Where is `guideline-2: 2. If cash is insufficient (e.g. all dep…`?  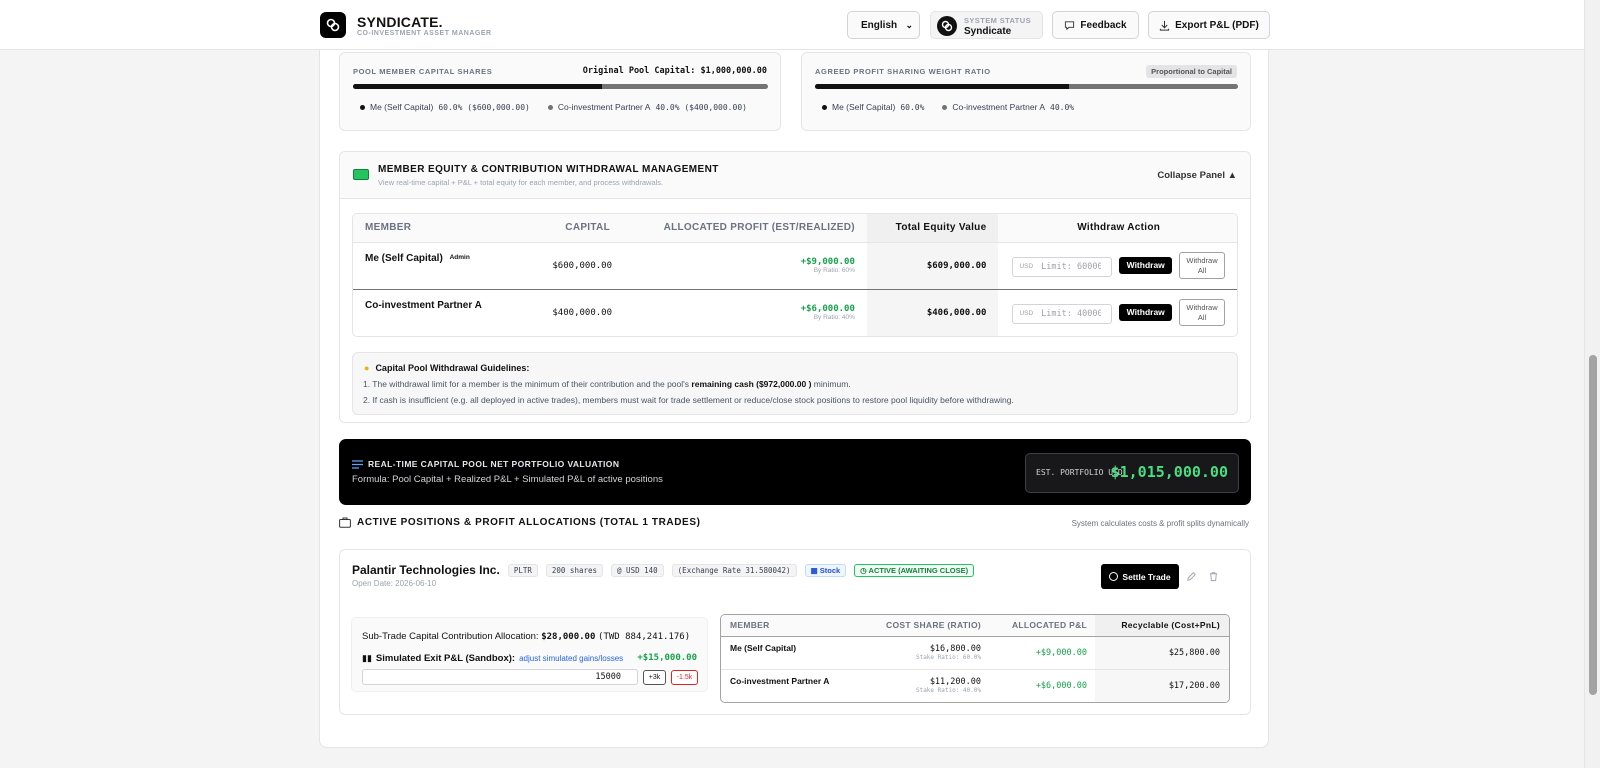 guideline-2: 2. If cash is insufficient (e.g. all dep… is located at coordinates (688, 400).